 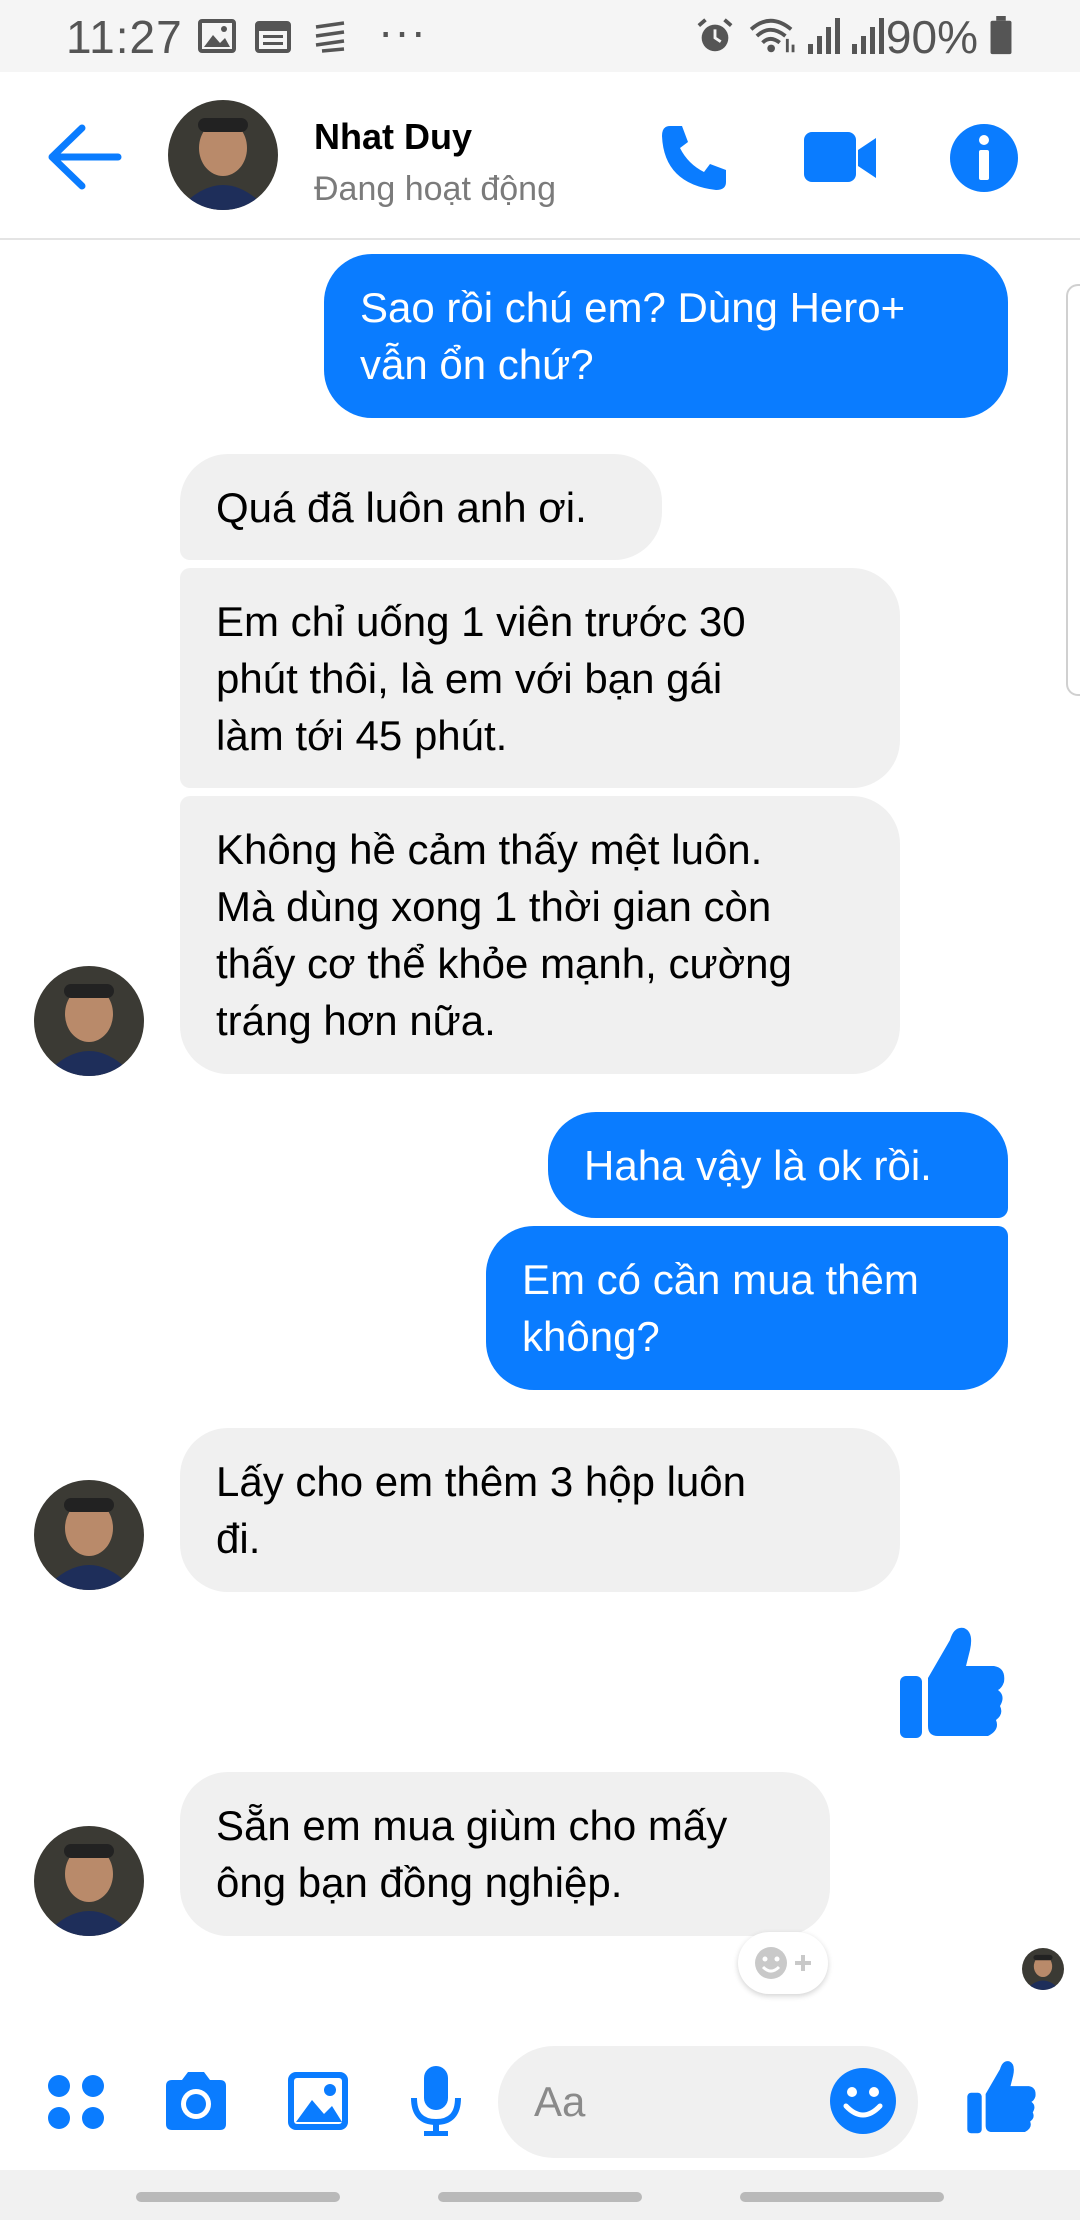 I want to click on message-line: Lấy cho em thêm 3 hộp luôn, so click(x=481, y=1481).